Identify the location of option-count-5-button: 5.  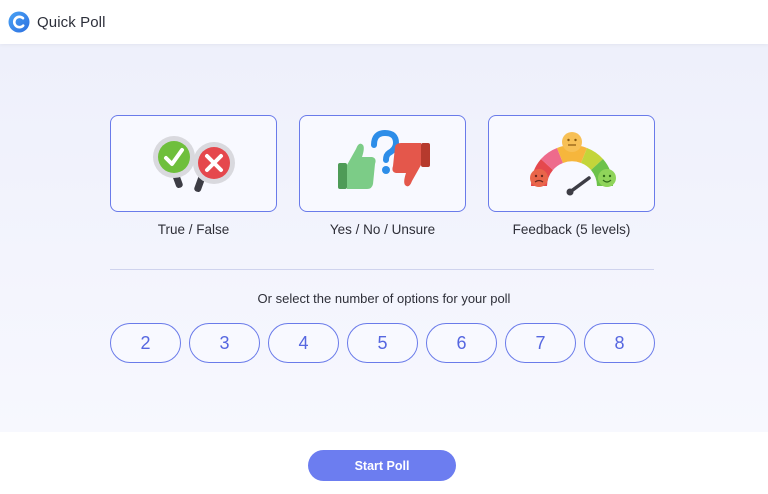
(382, 343).